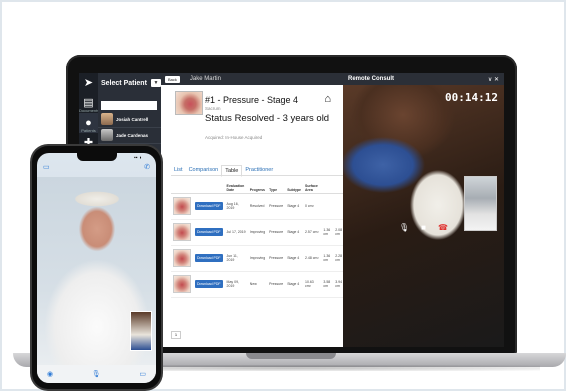 This screenshot has width=566, height=391. What do you see at coordinates (124, 83) in the screenshot?
I see `patient-panel-title: Select Patient` at bounding box center [124, 83].